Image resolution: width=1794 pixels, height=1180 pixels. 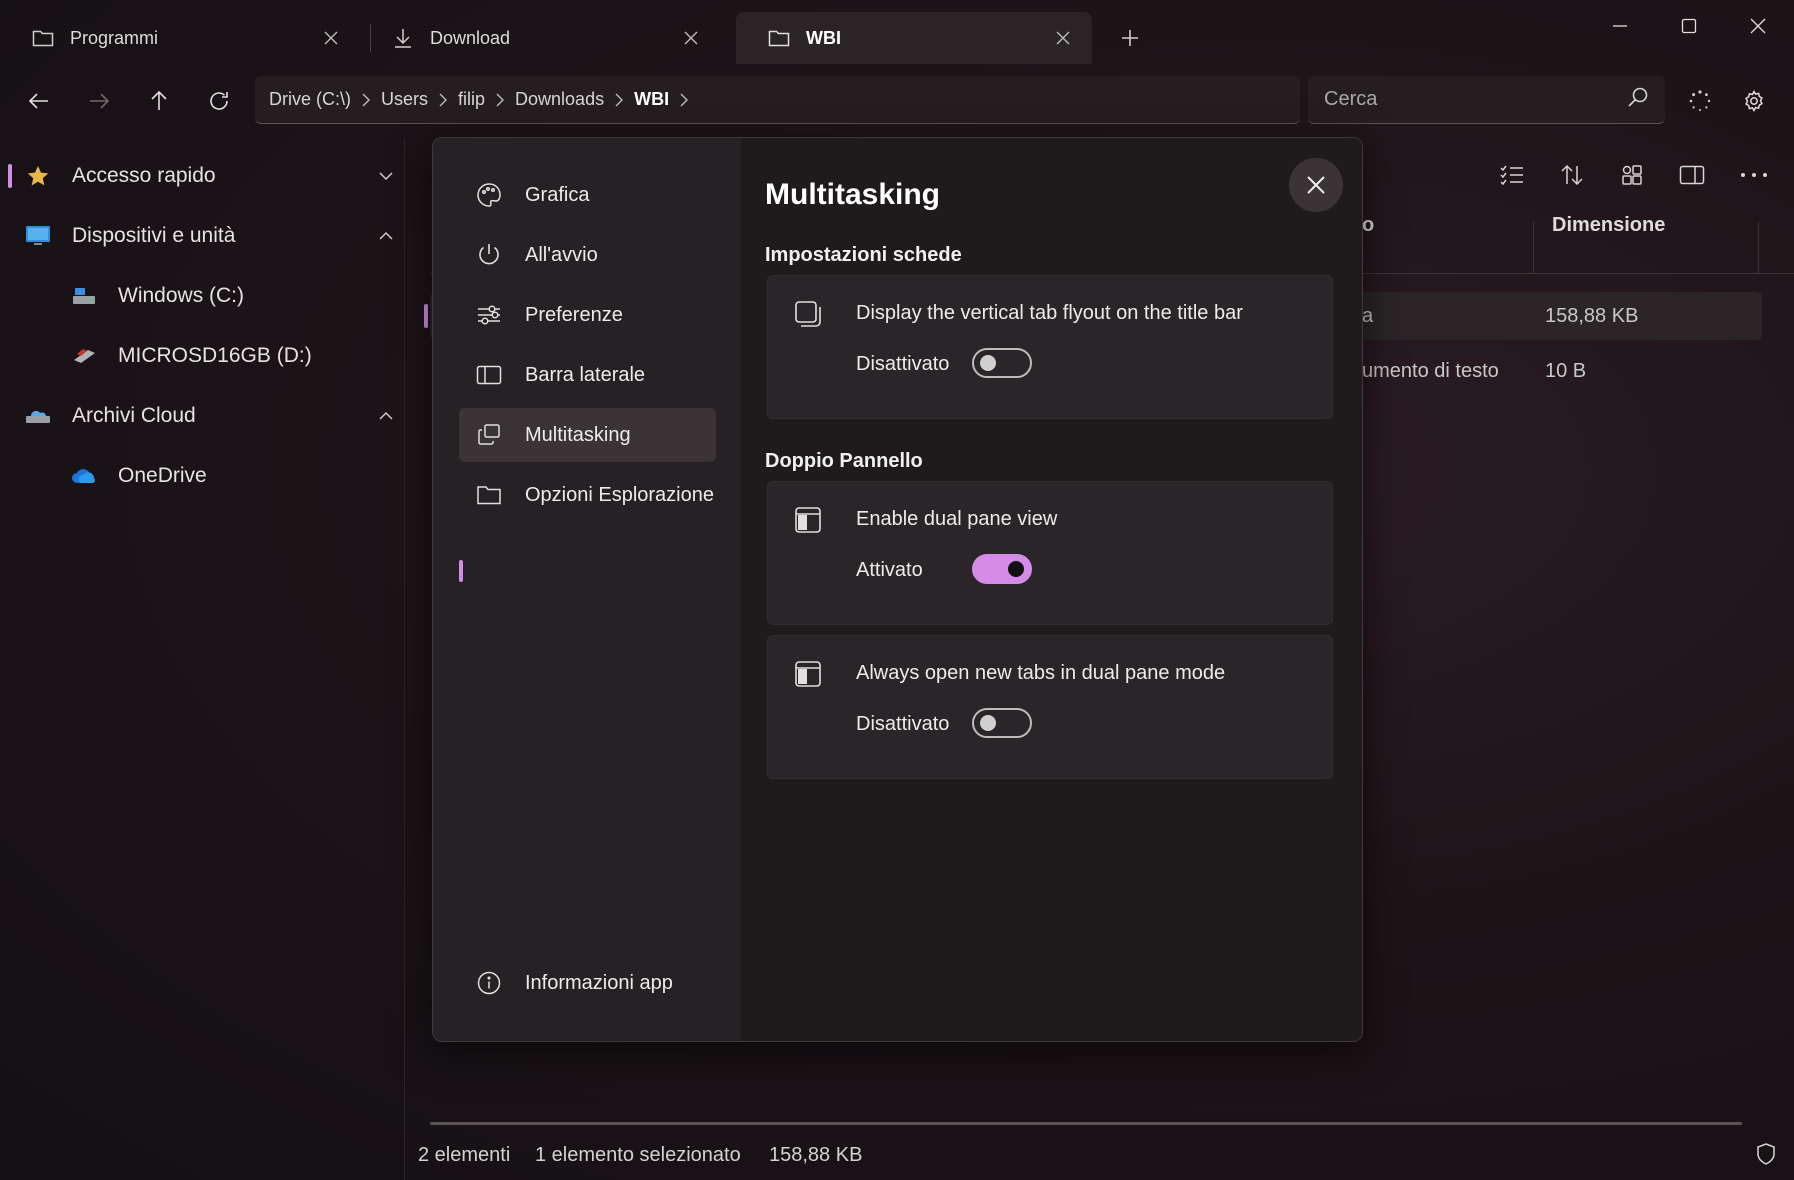 I want to click on breadcrumb-users: Users, so click(x=404, y=99).